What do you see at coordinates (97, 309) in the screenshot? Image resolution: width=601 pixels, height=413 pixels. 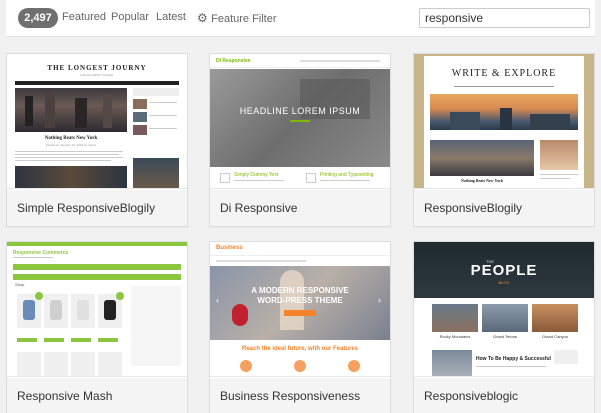 I see `theme-screenshot: Responsive Commerce Shop` at bounding box center [97, 309].